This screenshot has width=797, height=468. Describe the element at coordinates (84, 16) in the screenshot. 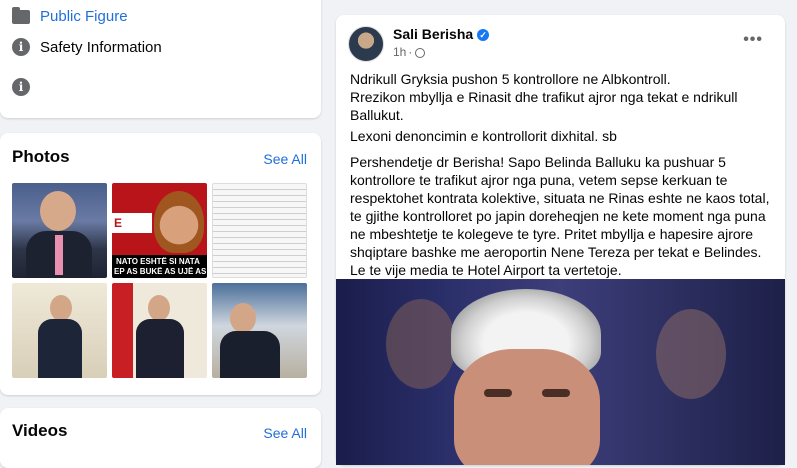

I see `about-item-label: Public Figure` at that location.